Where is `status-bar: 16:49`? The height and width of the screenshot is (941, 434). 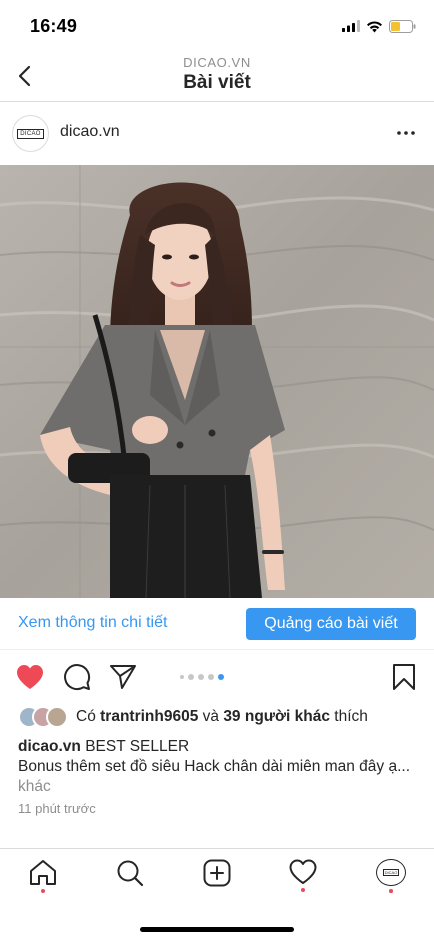
status-bar: 16:49 is located at coordinates (217, 26).